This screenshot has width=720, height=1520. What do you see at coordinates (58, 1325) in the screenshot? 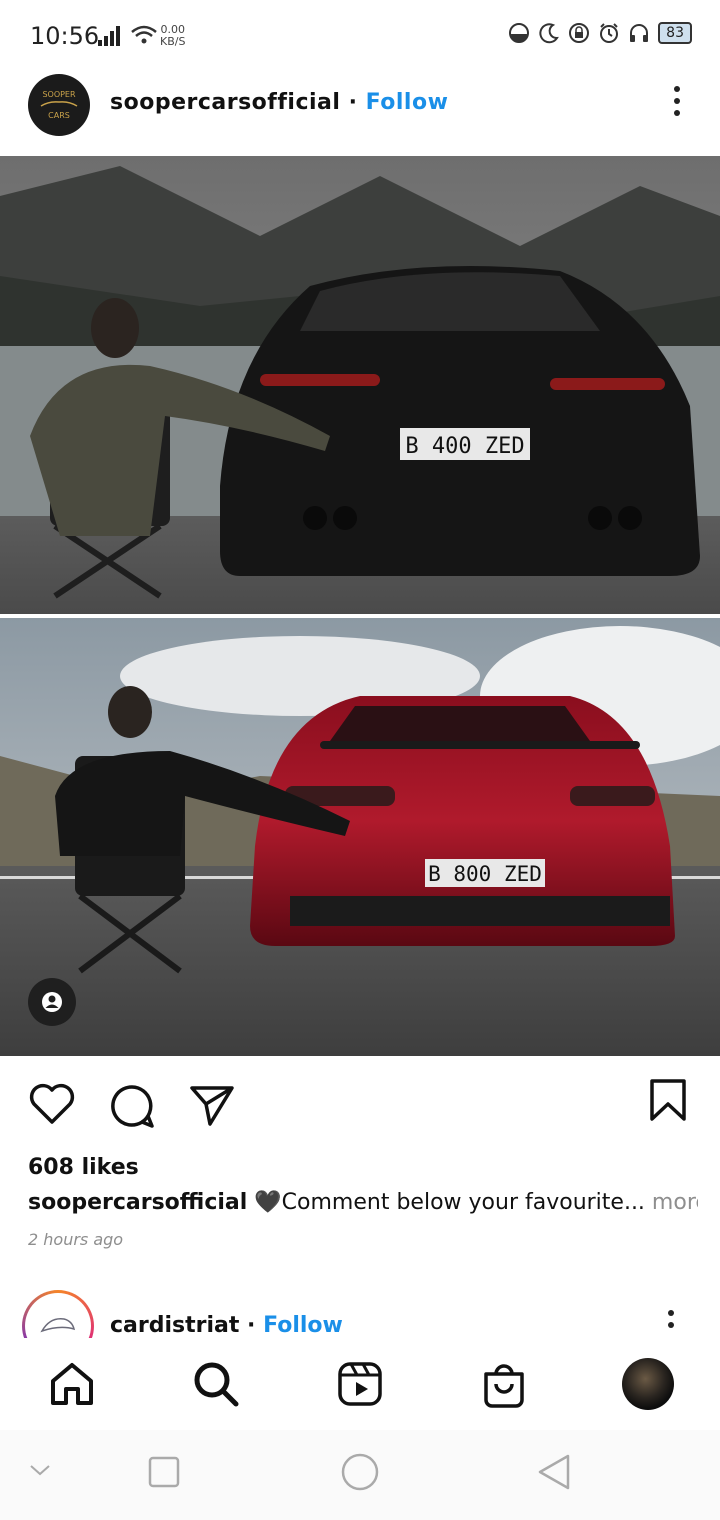
I see `car-logo-icon` at bounding box center [58, 1325].